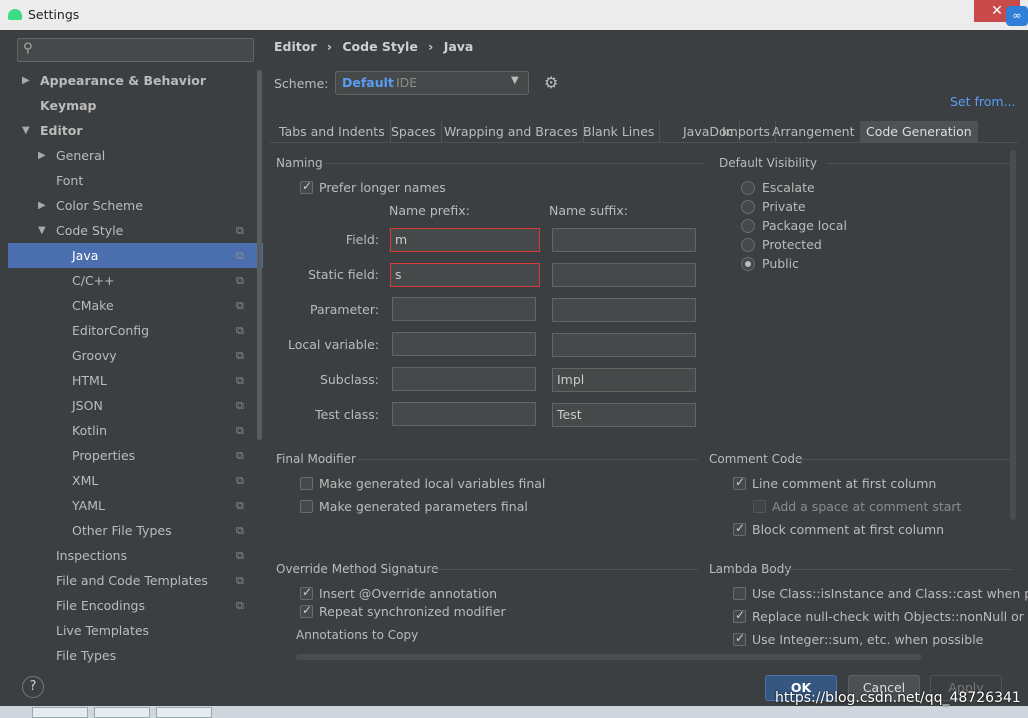 The height and width of the screenshot is (718, 1028). What do you see at coordinates (88, 505) in the screenshot?
I see `tree-item-label: YAML` at bounding box center [88, 505].